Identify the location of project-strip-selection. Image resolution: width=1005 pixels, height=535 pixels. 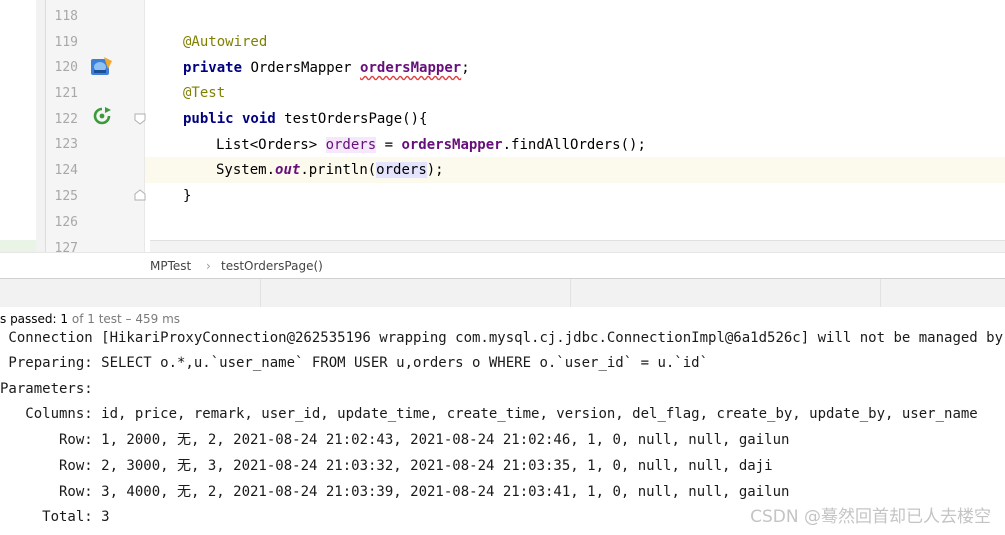
(18, 246).